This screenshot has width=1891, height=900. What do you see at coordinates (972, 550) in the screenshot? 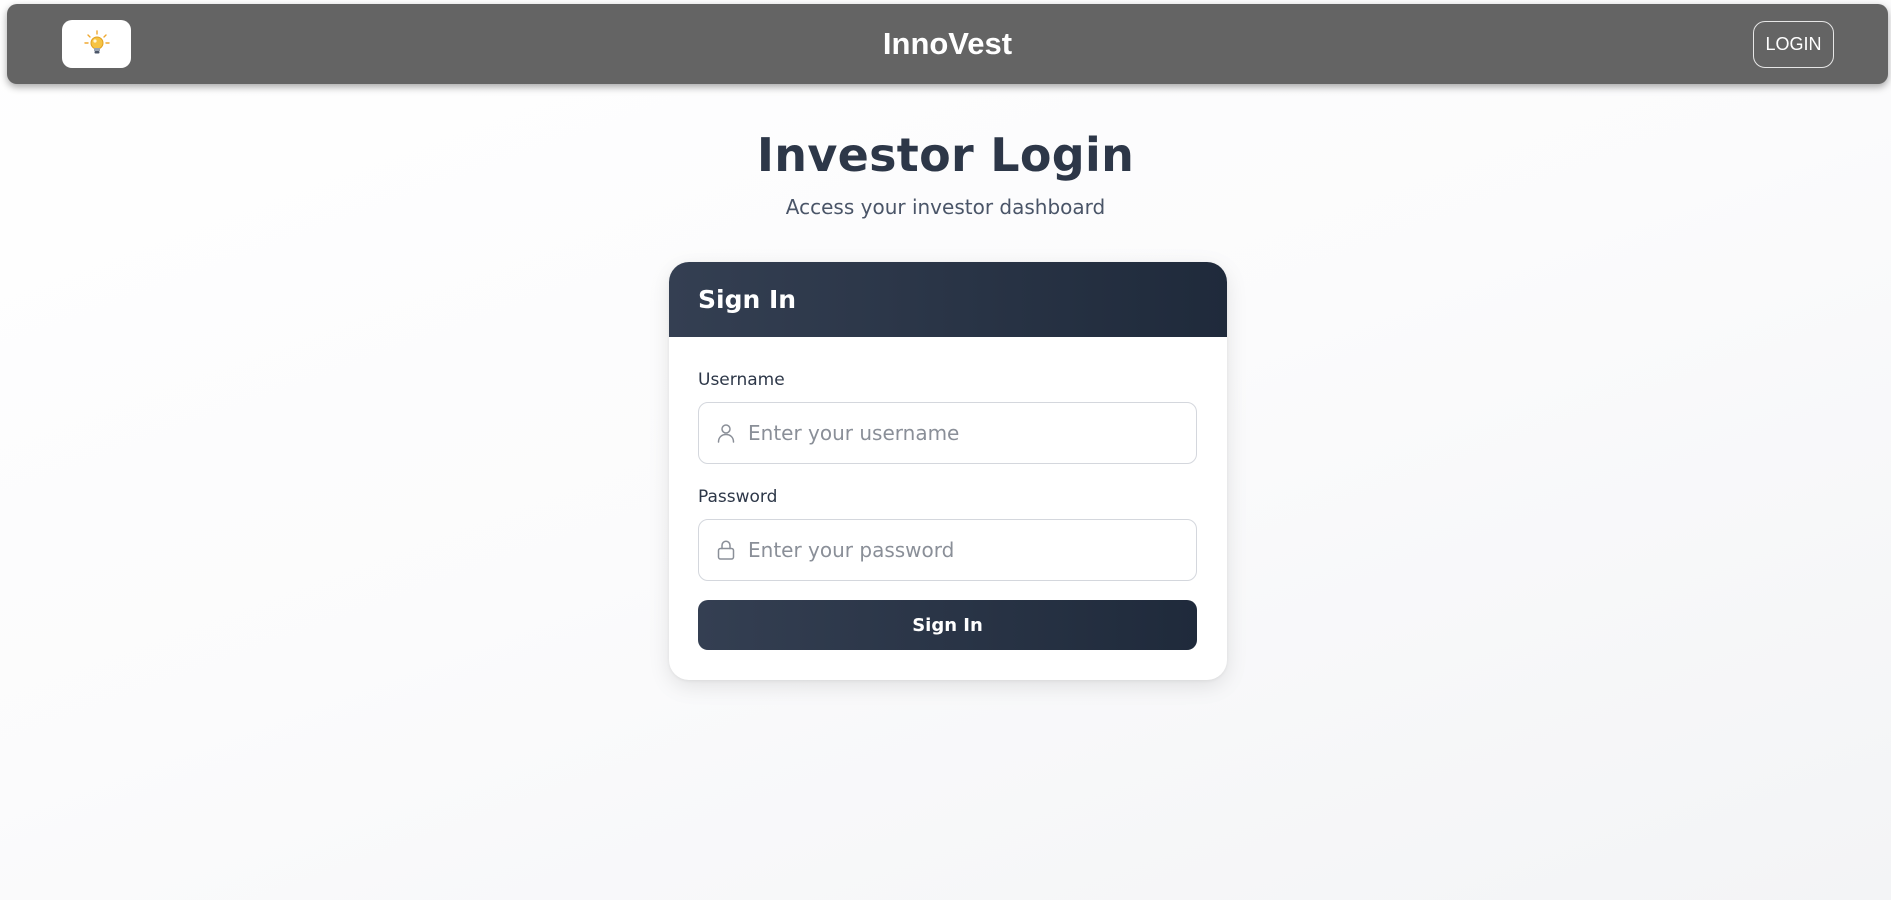
I see `password-input` at bounding box center [972, 550].